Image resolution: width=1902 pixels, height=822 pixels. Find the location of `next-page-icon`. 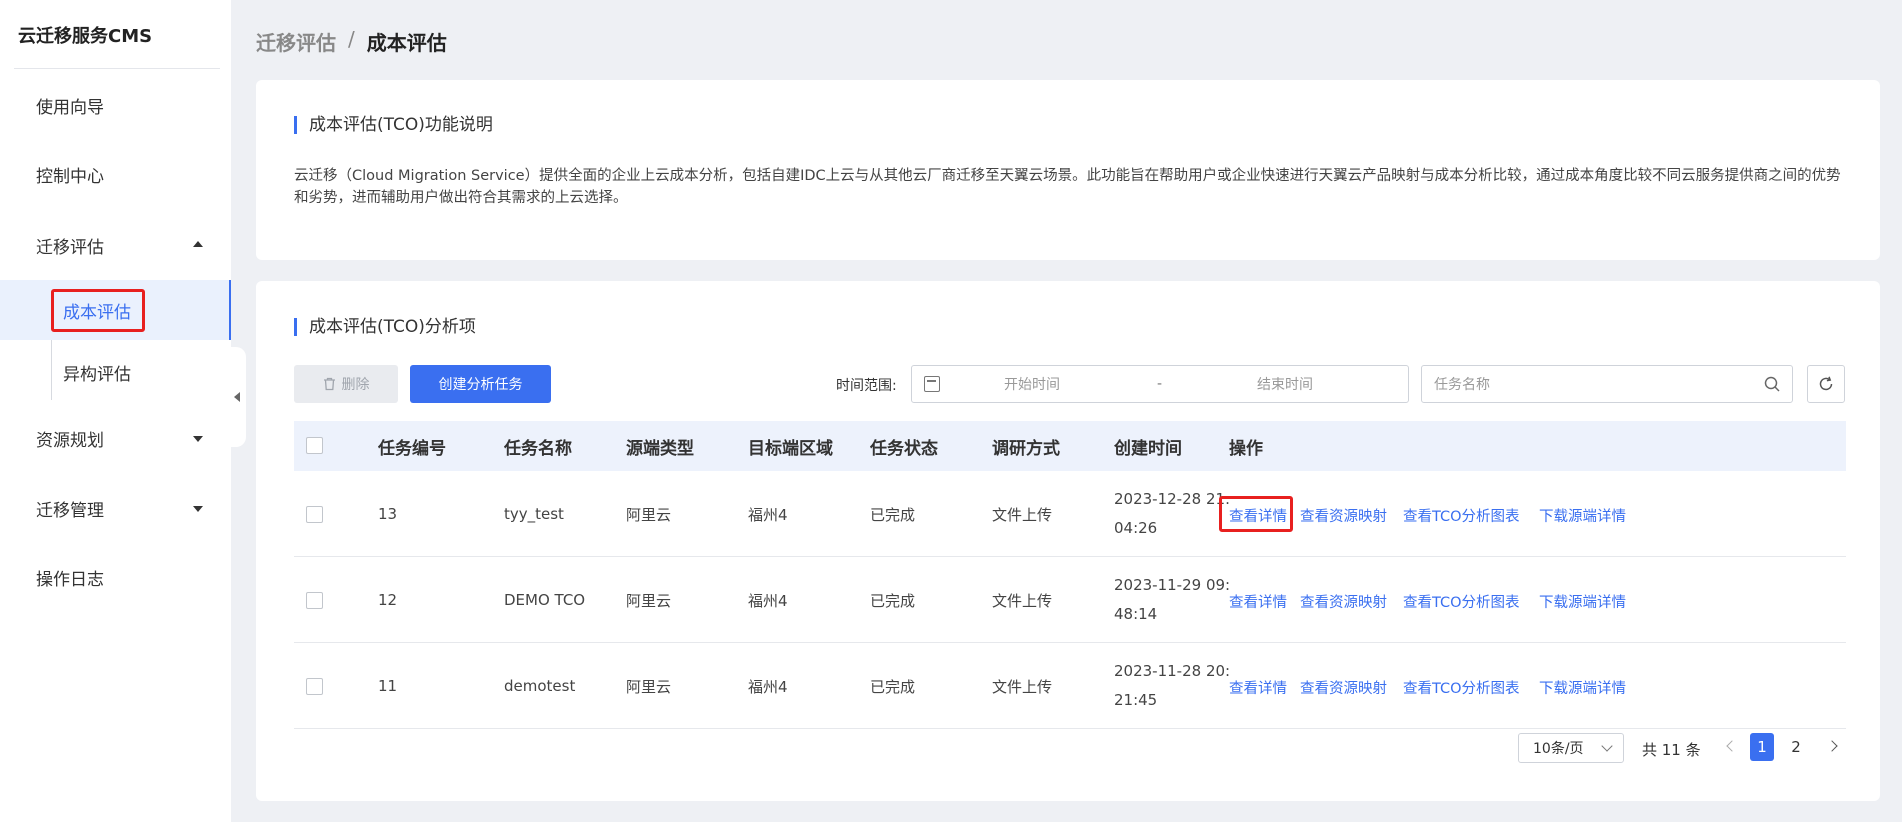

next-page-icon is located at coordinates (1832, 746).